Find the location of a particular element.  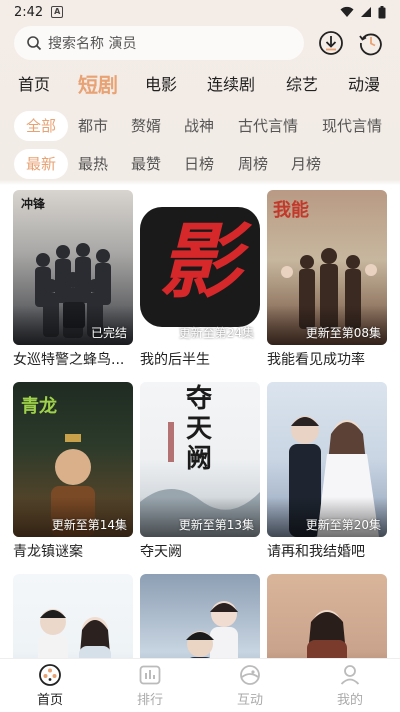

show-poster: 更新至第20集 is located at coordinates (327, 459).